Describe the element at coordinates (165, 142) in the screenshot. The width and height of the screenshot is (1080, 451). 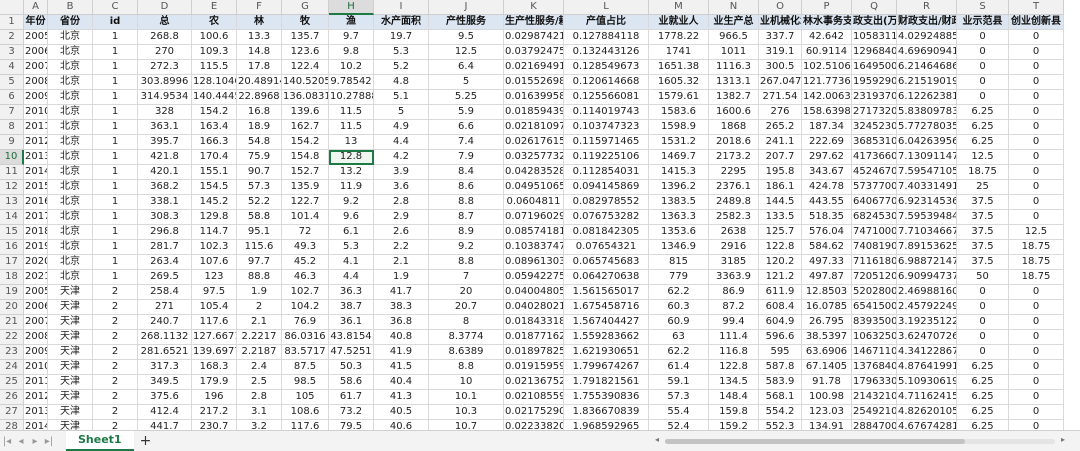
I see `data-cell: 395.7` at that location.